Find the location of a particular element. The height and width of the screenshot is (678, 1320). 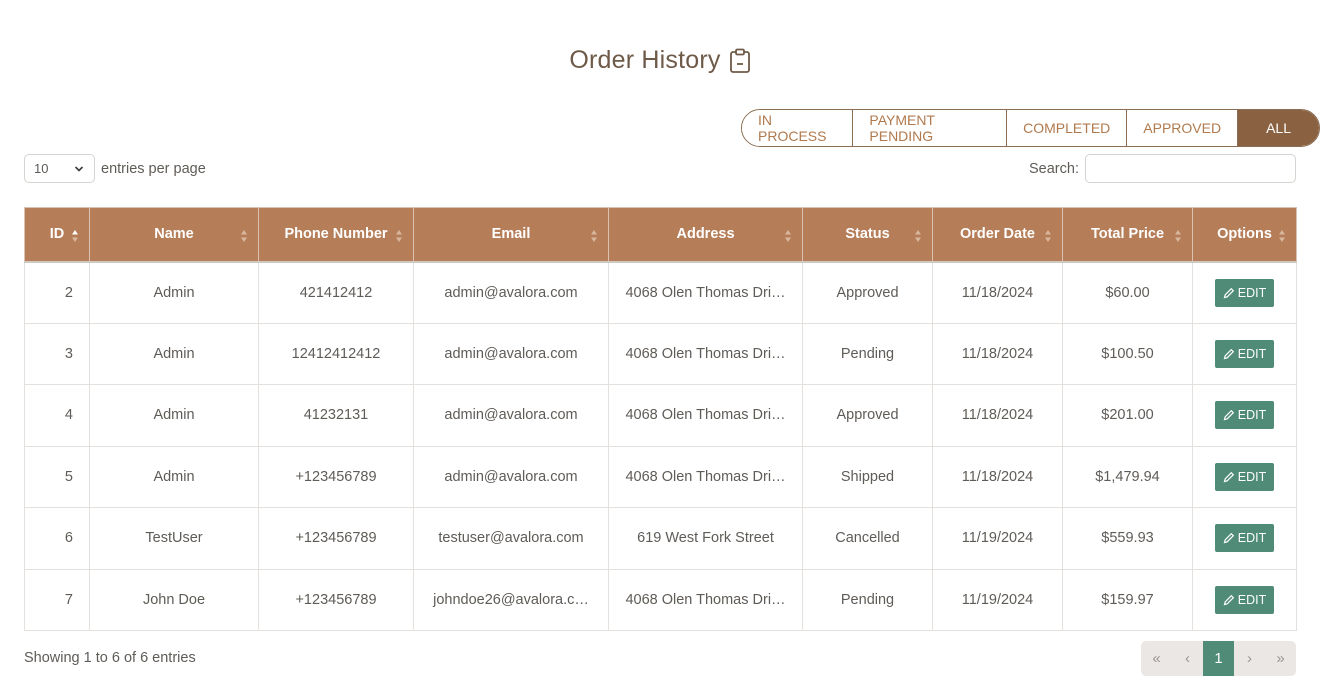

cell-total-price: $100.50 is located at coordinates (1127, 353).